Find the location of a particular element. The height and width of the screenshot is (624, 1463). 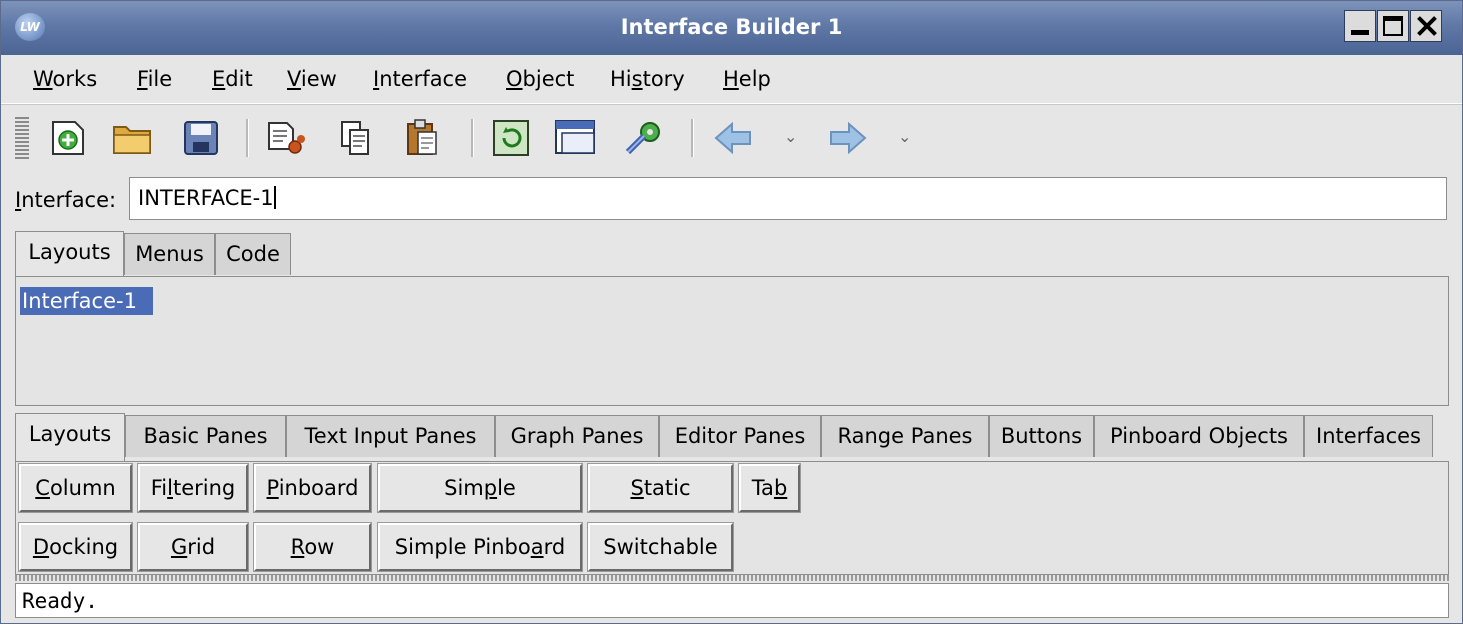

menu-edit: Edit is located at coordinates (232, 79).